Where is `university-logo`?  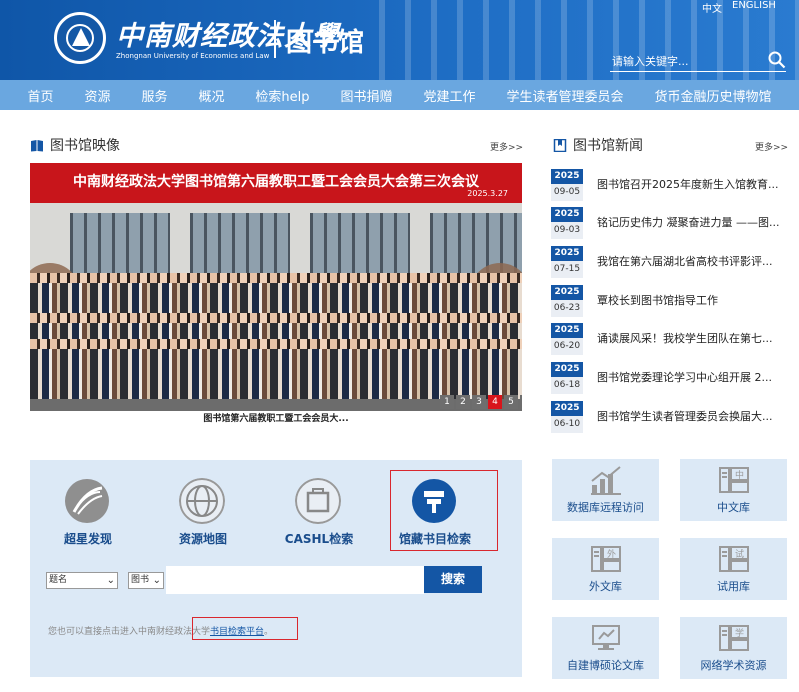 university-logo is located at coordinates (80, 38).